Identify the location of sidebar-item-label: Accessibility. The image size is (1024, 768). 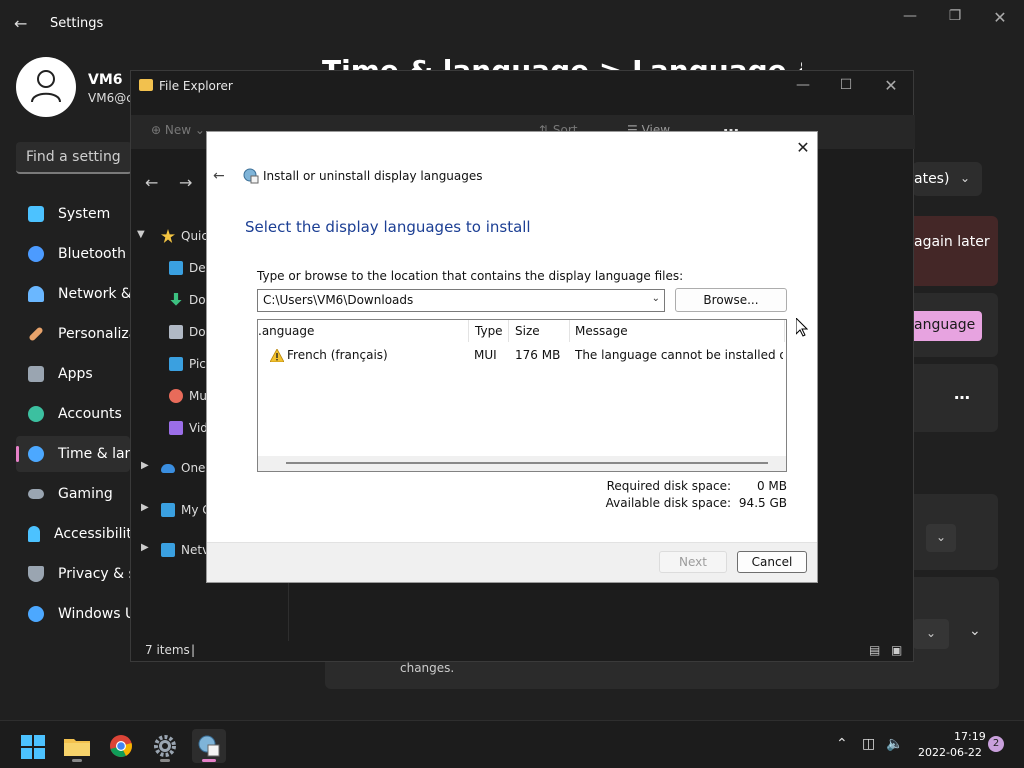
(92, 534).